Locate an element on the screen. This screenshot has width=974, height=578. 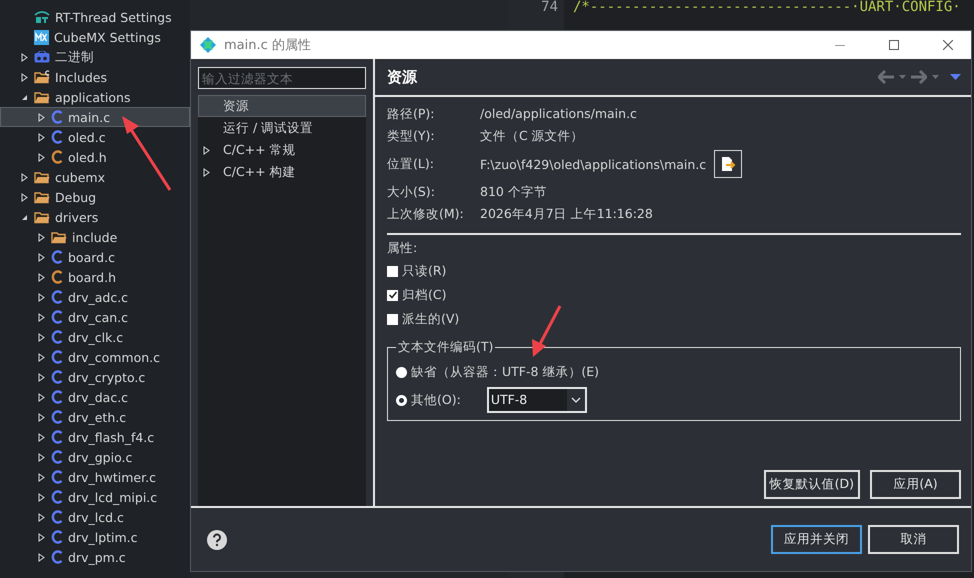
tree-item: include is located at coordinates (95, 237).